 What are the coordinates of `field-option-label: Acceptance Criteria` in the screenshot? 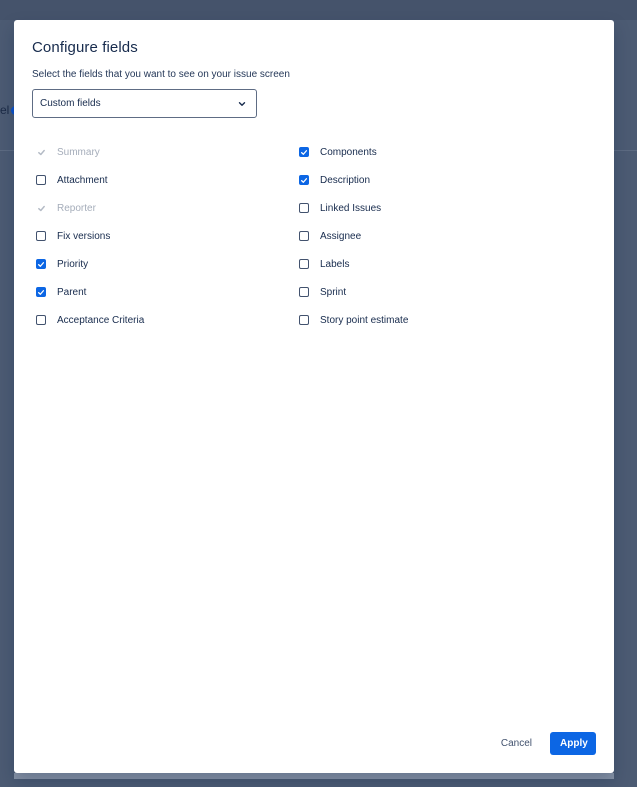 It's located at (101, 320).